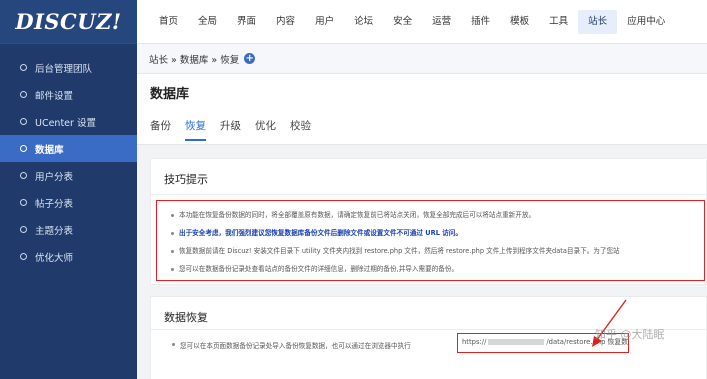 The image size is (707, 379). I want to click on topnav-item-security: 安全, so click(402, 22).